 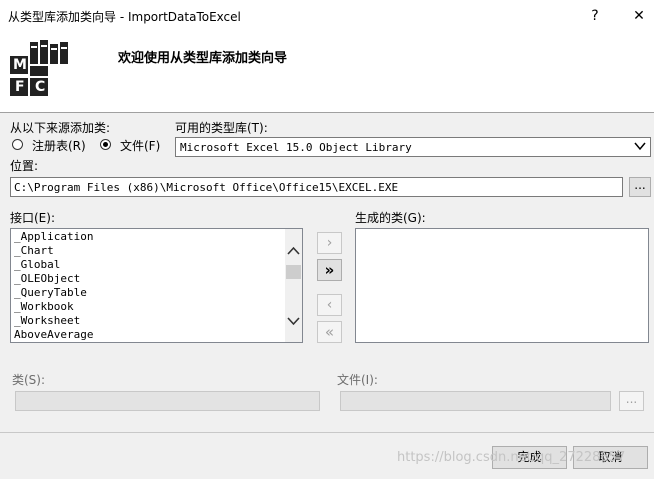 What do you see at coordinates (293, 272) in the screenshot?
I see `scroll-thumb` at bounding box center [293, 272].